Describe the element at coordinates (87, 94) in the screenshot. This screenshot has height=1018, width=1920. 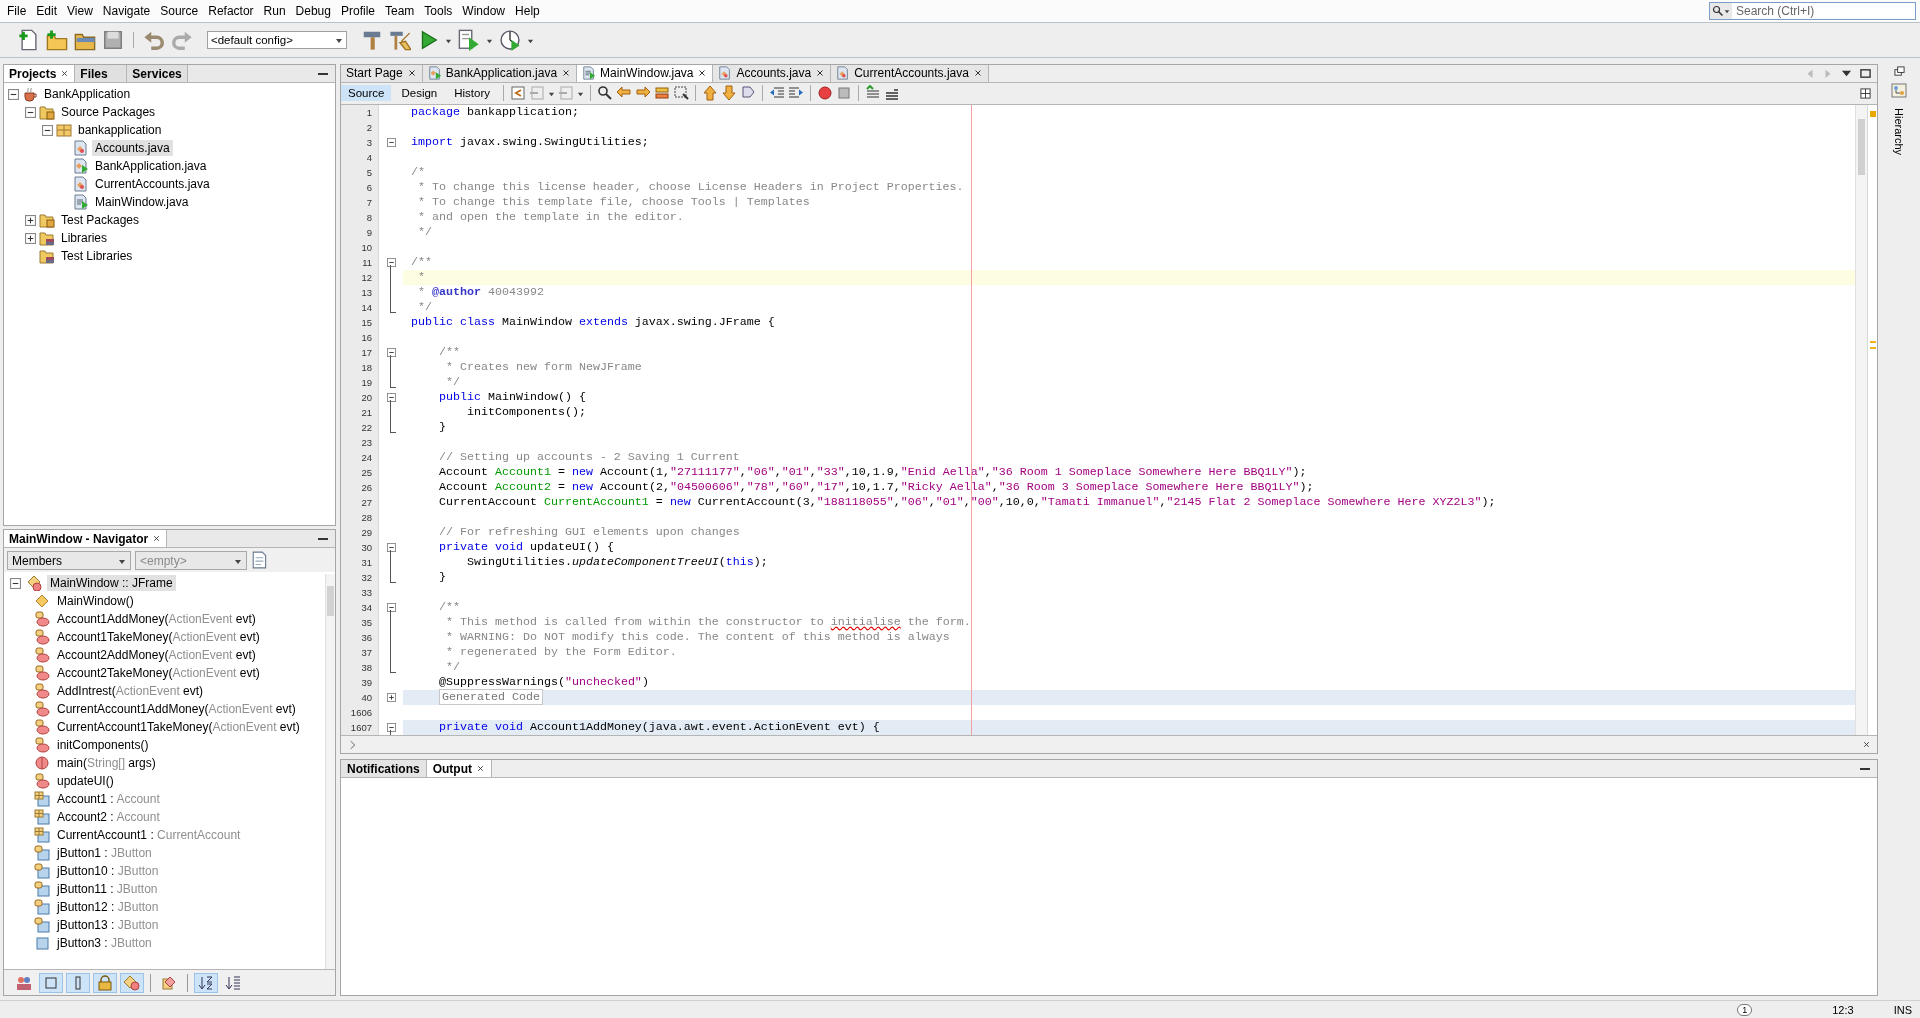
I see `tree-item: BankApplication` at that location.